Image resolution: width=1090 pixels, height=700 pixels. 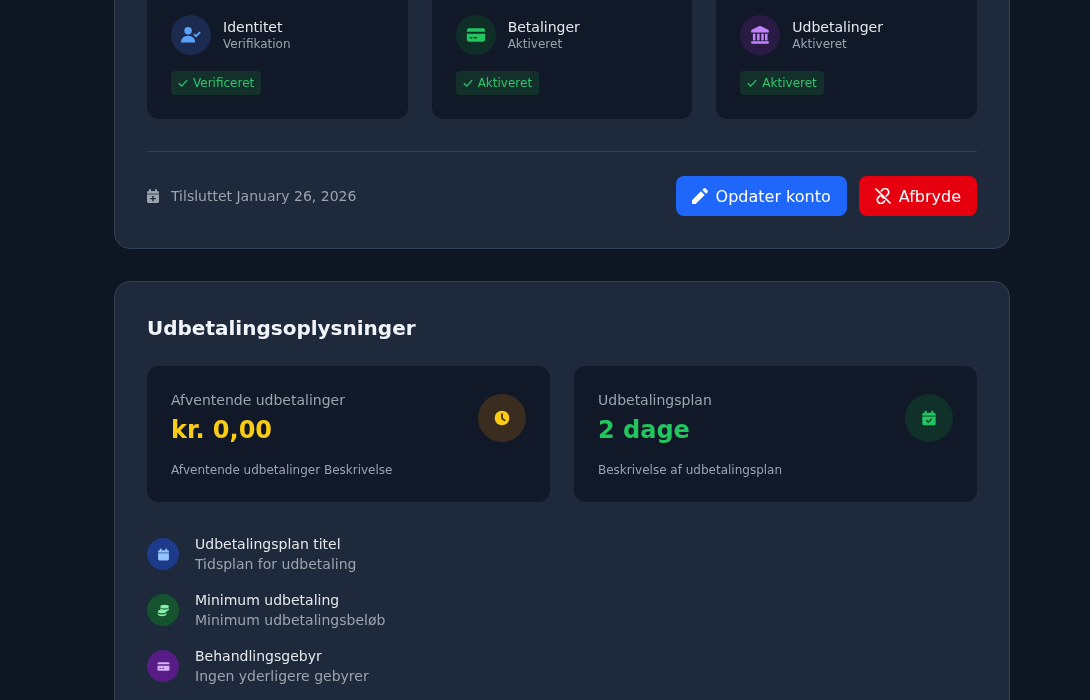 What do you see at coordinates (258, 656) in the screenshot?
I see `detail-title: Behandlingsgebyr` at bounding box center [258, 656].